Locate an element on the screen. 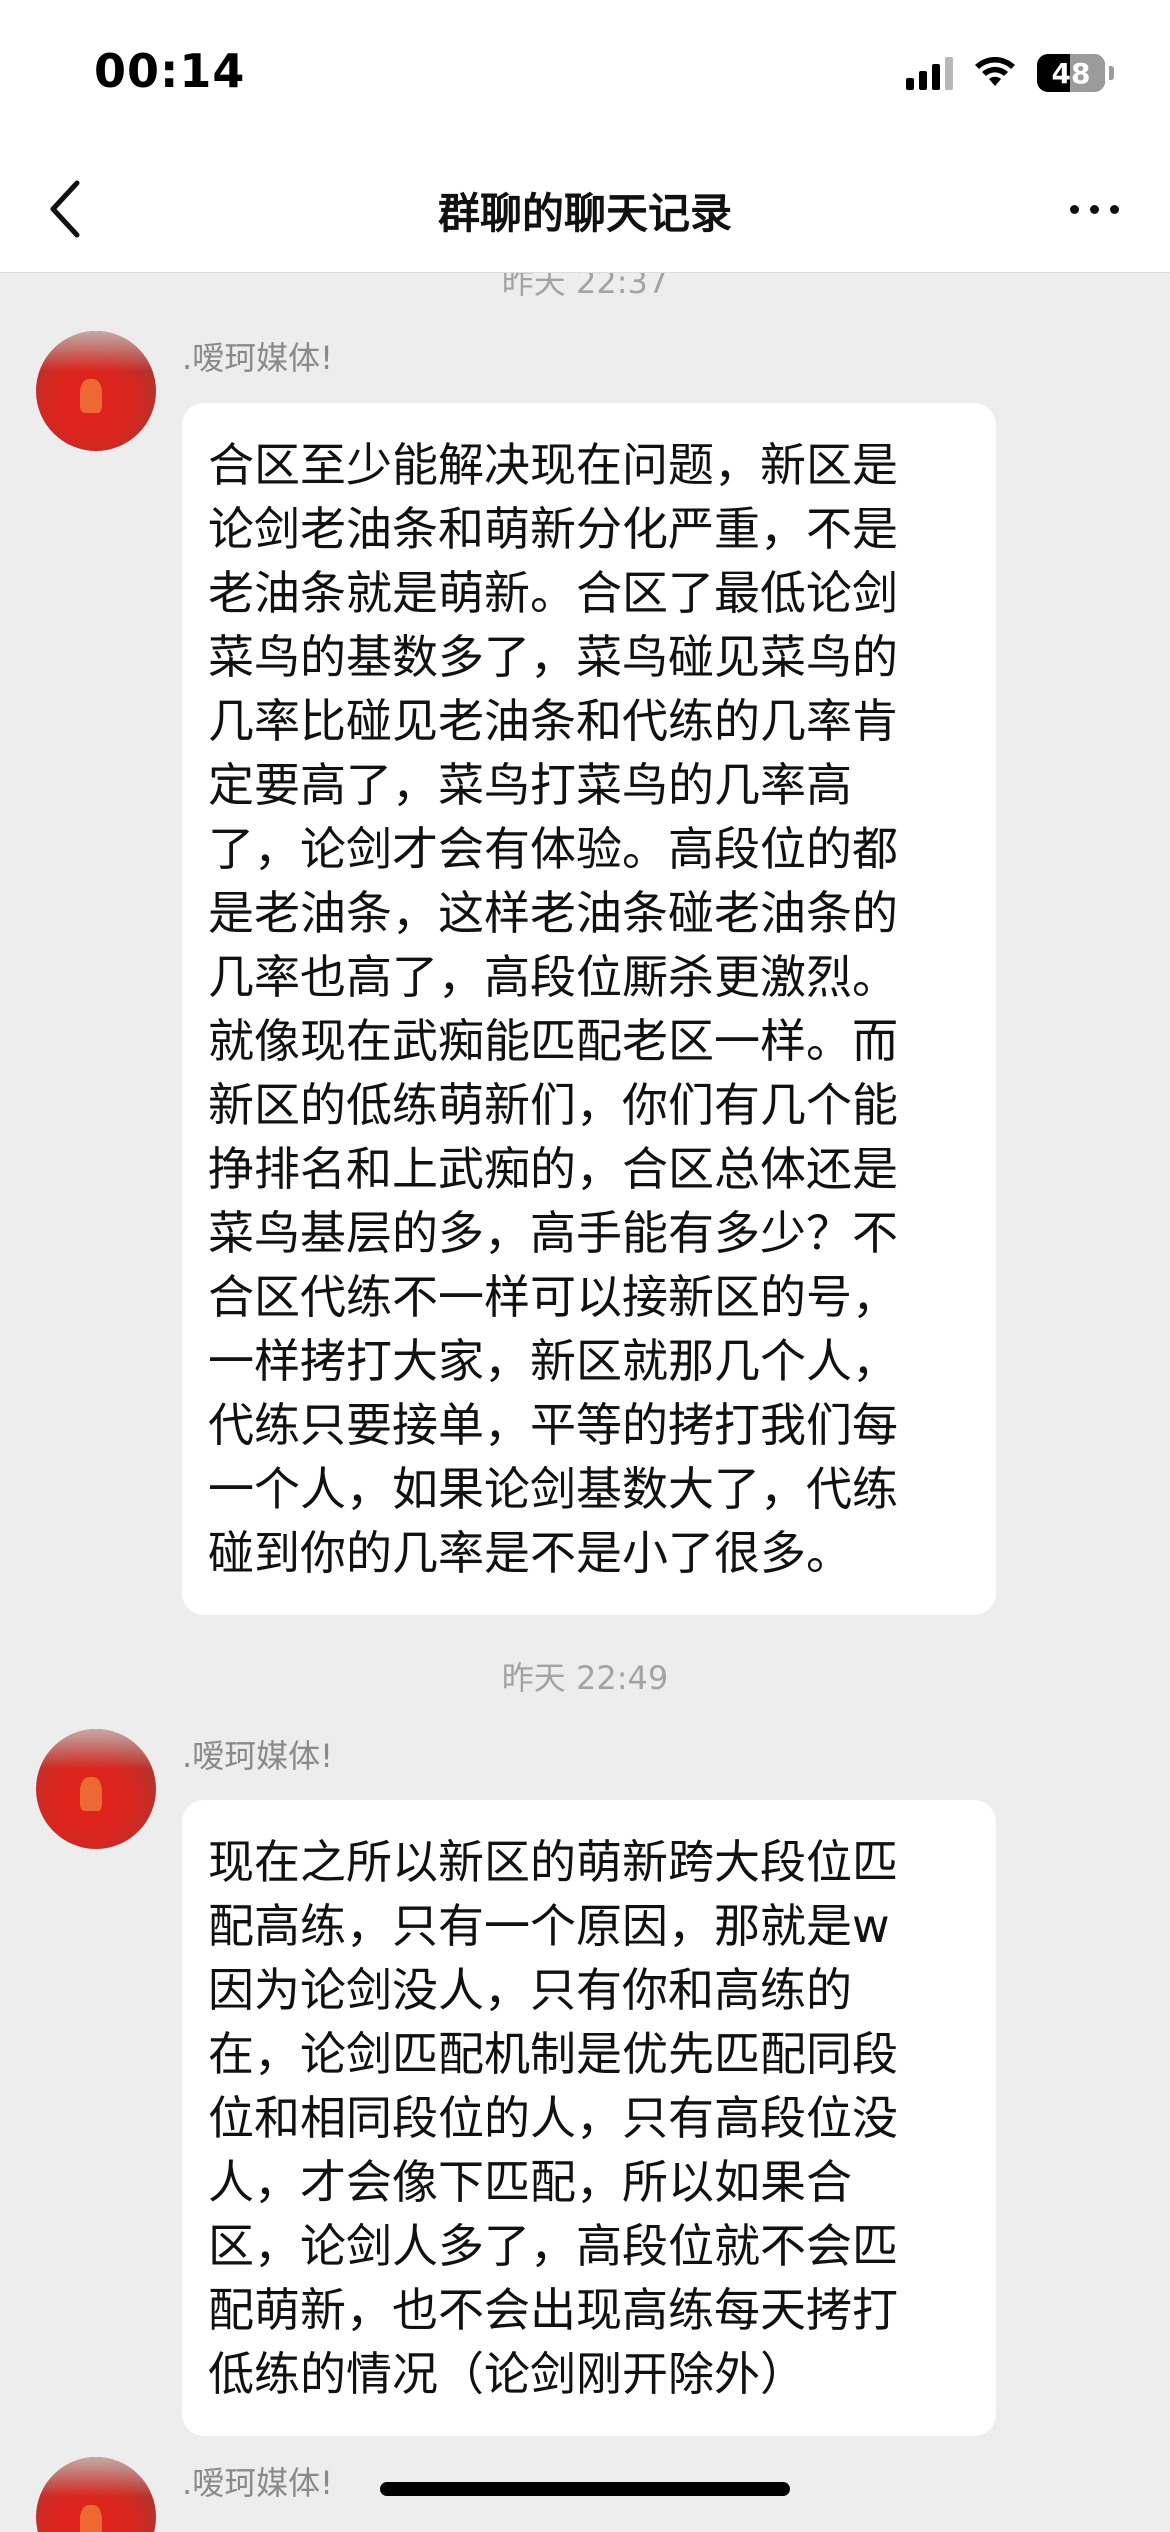  battery-icon: 48 is located at coordinates (1071, 73).